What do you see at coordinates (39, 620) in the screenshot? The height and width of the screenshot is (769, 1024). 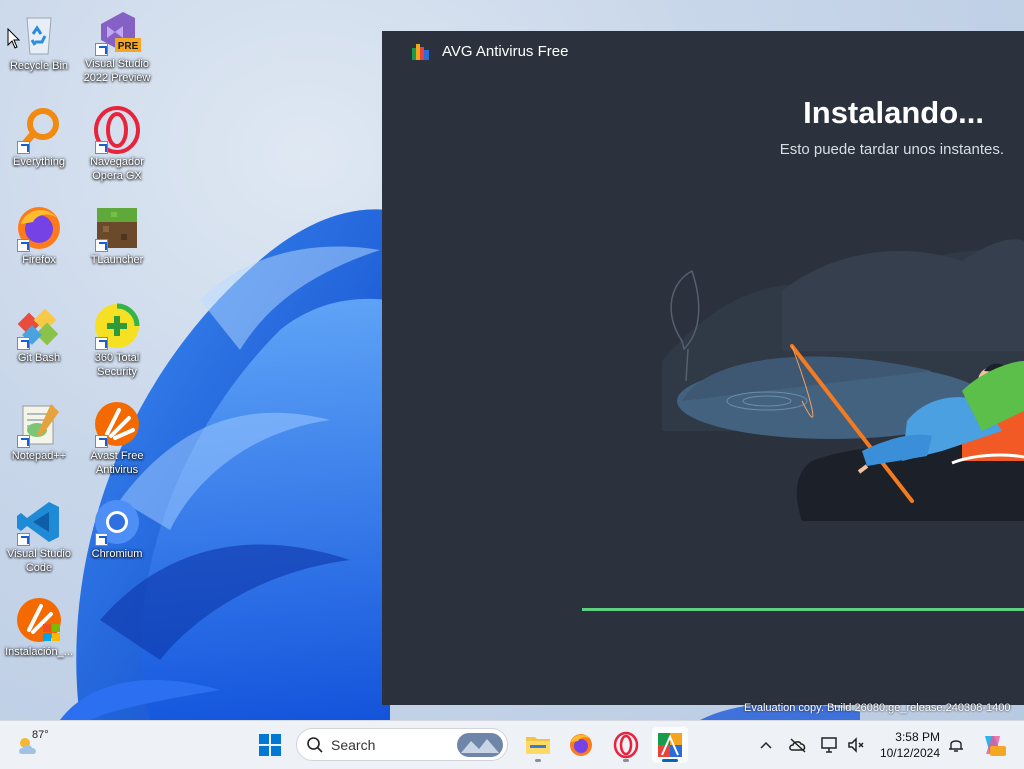 I see `avast-installer-icon` at bounding box center [39, 620].